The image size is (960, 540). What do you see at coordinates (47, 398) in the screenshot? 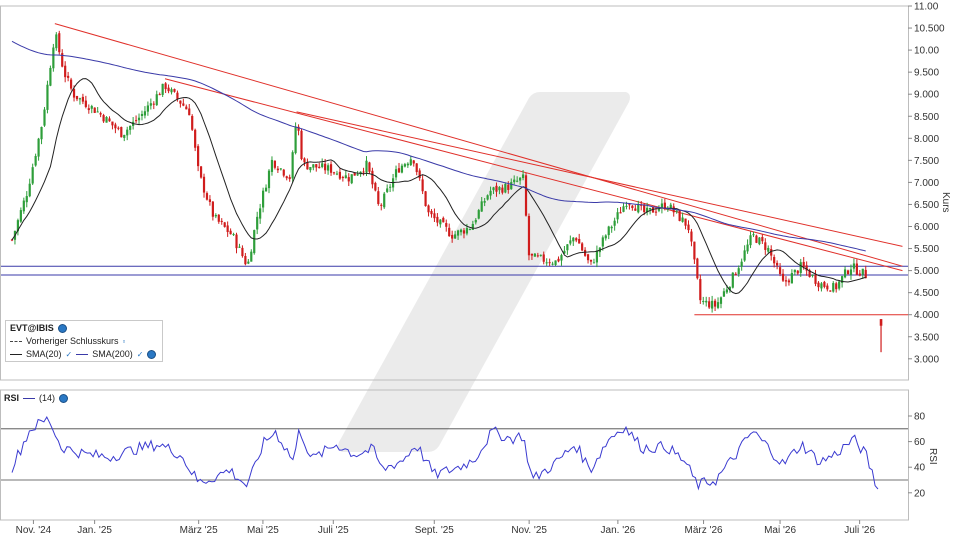
I see `rsi-legend-period: (14)` at bounding box center [47, 398].